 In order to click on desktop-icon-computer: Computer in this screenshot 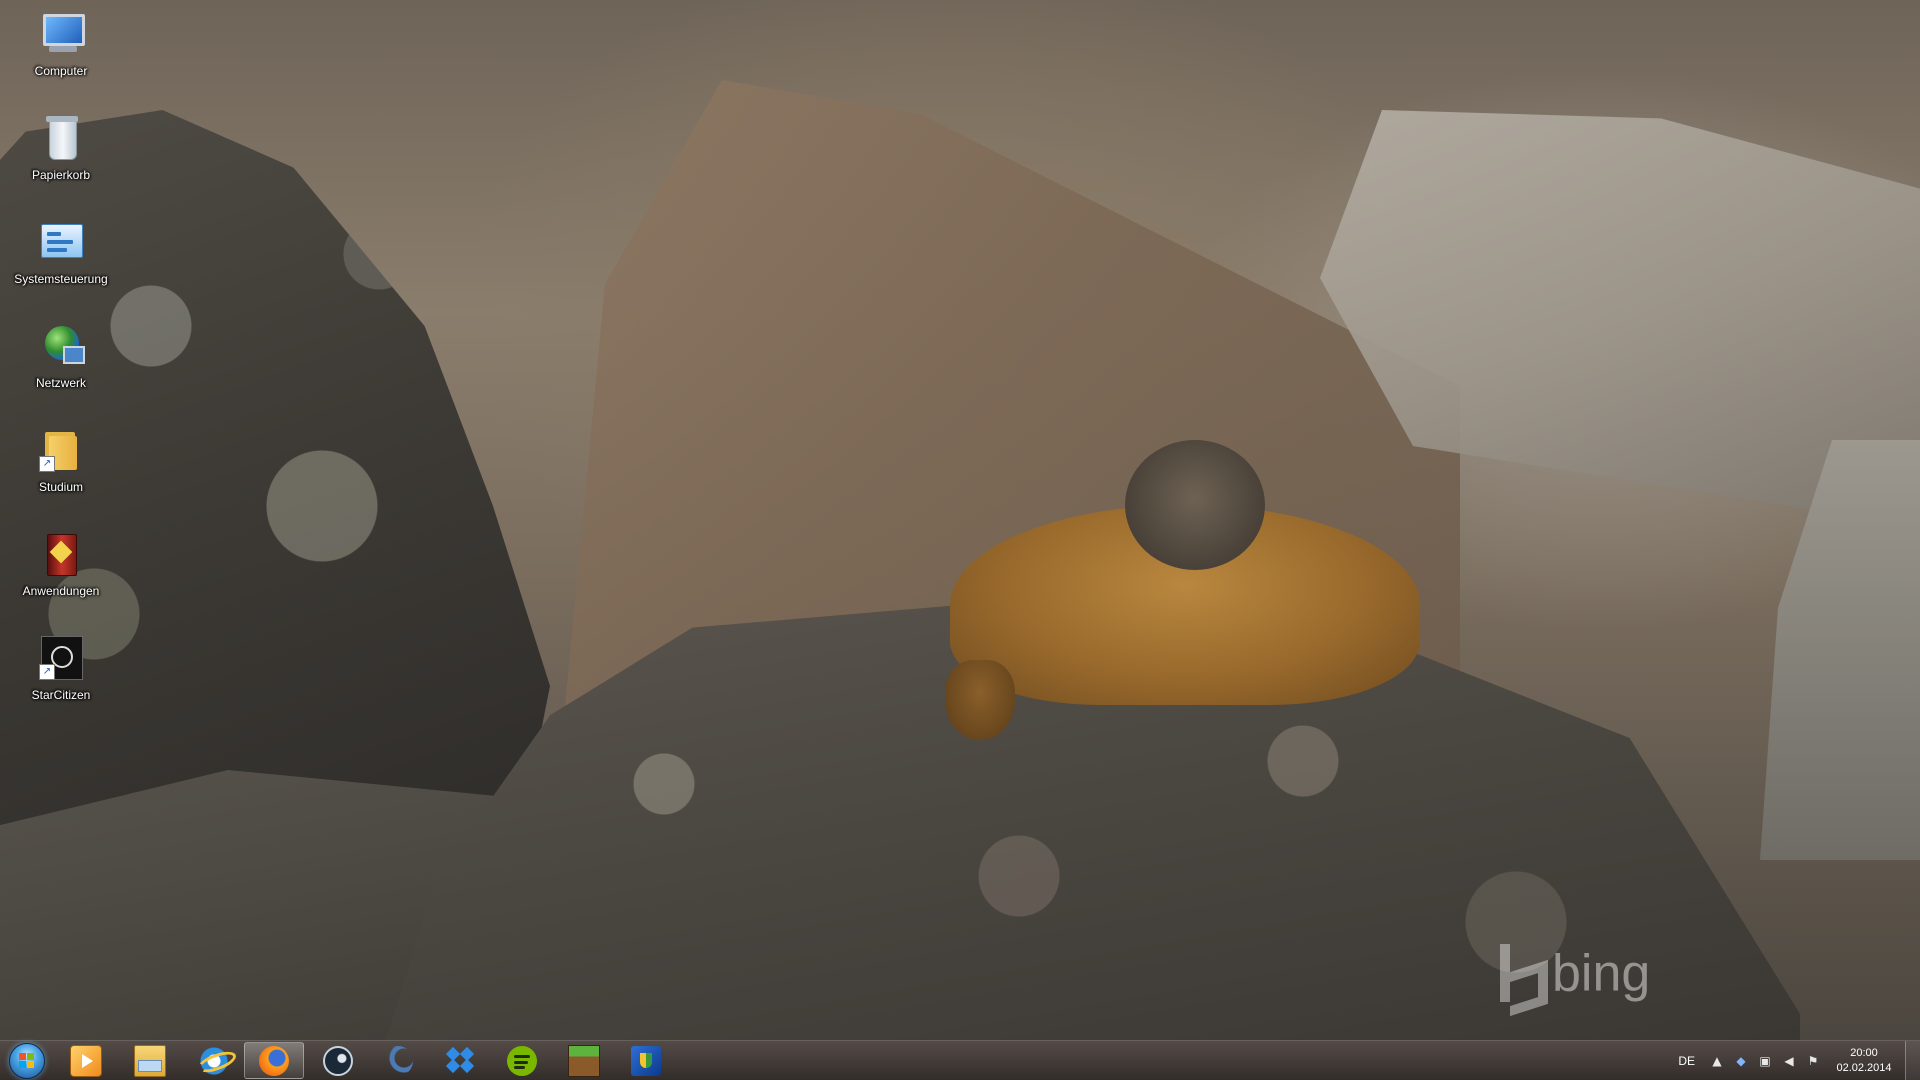, I will do `click(61, 58)`.